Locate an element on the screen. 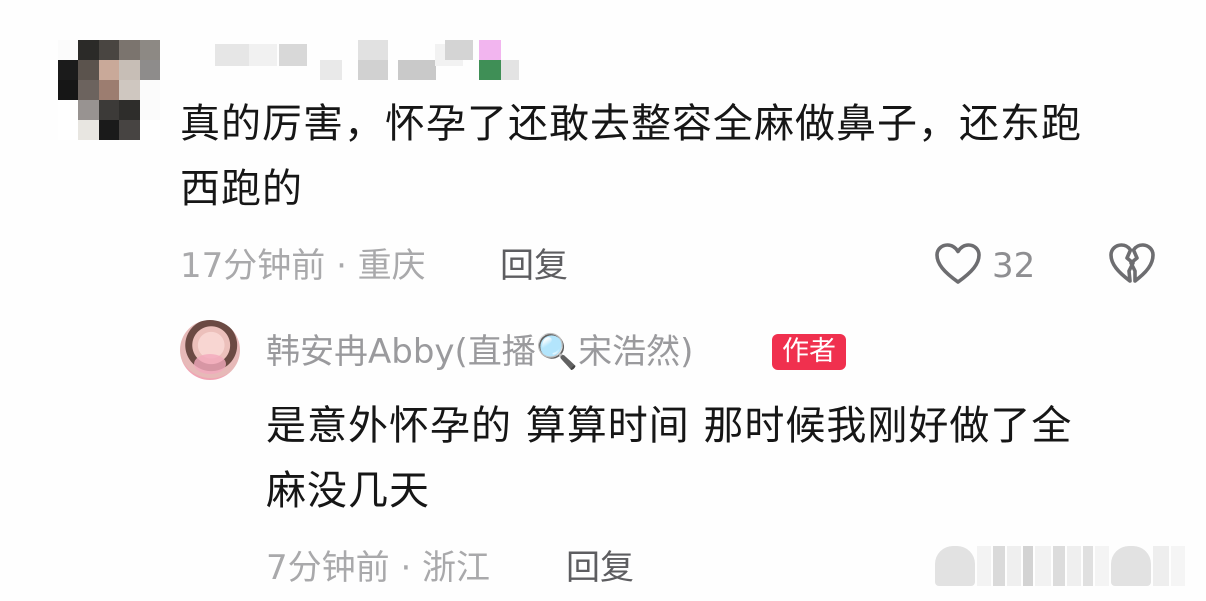 The width and height of the screenshot is (1206, 601). author-name: 韩安冉Abby(直播🔍宋浩然) is located at coordinates (479, 352).